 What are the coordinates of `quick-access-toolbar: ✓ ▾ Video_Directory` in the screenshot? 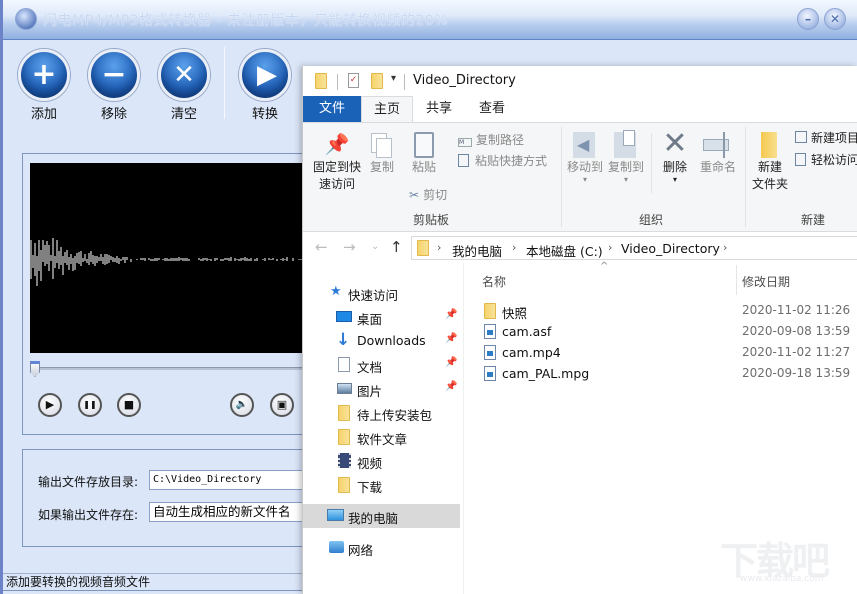 It's located at (580, 81).